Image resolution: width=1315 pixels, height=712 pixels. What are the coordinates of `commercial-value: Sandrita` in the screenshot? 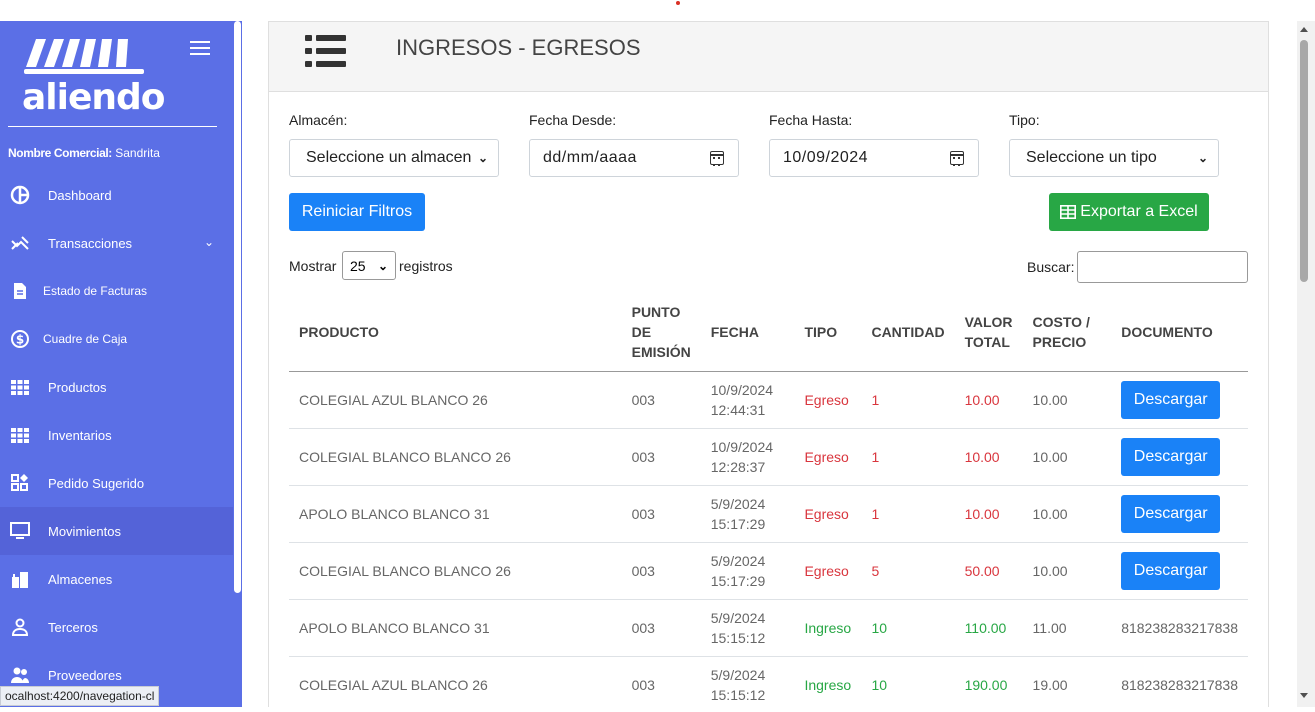 It's located at (137, 153).